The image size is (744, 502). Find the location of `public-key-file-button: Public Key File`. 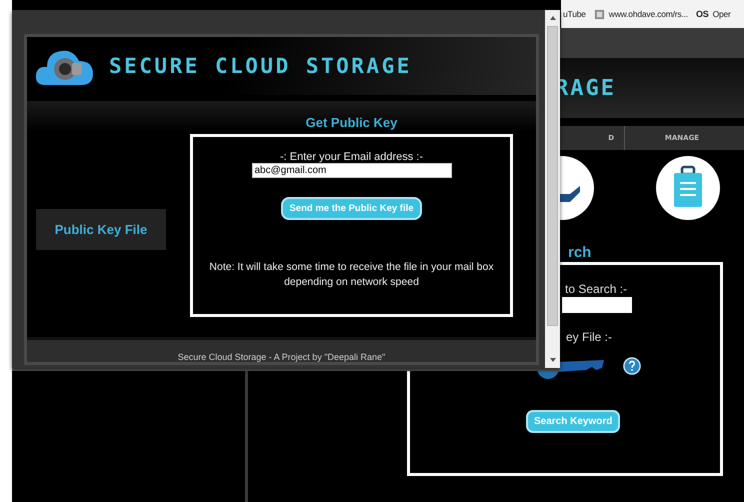

public-key-file-button: Public Key File is located at coordinates (101, 229).